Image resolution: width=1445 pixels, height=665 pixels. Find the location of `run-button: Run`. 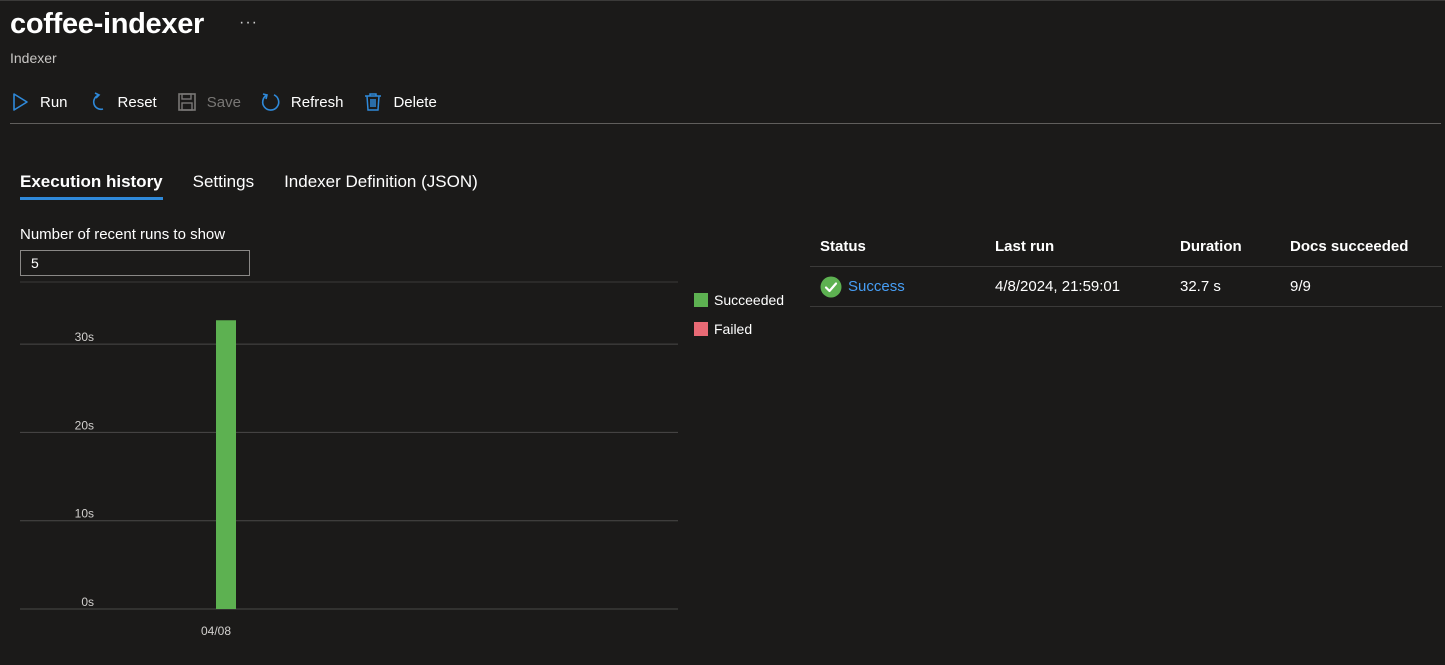

run-button: Run is located at coordinates (39, 102).